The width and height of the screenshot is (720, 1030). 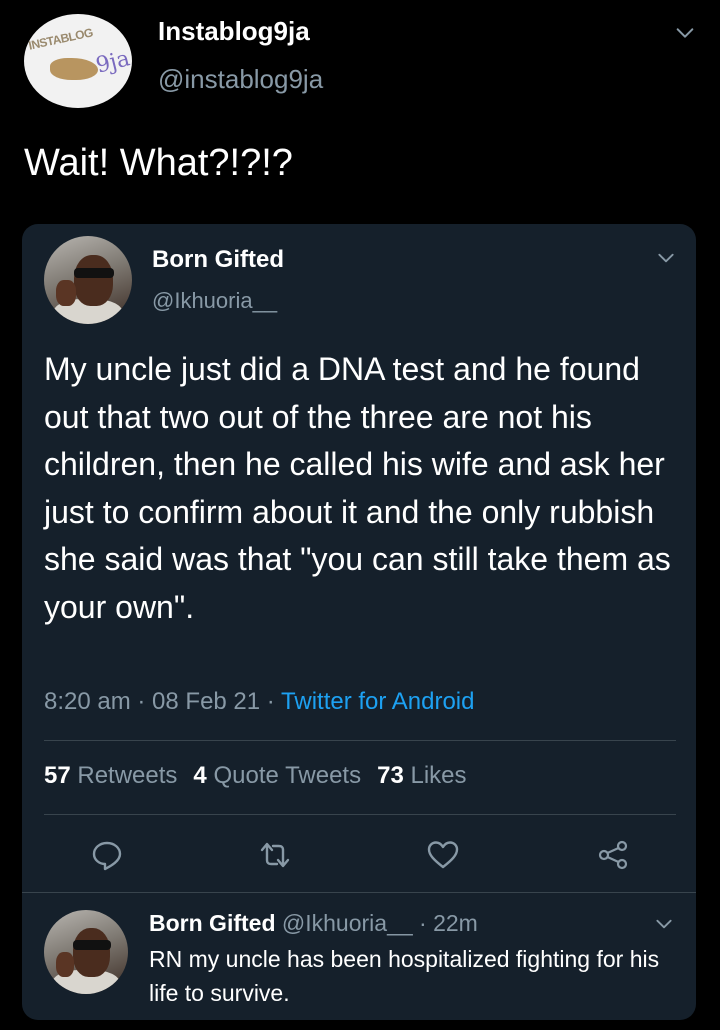 What do you see at coordinates (74, 69) in the screenshot?
I see `avatar-logo-shape` at bounding box center [74, 69].